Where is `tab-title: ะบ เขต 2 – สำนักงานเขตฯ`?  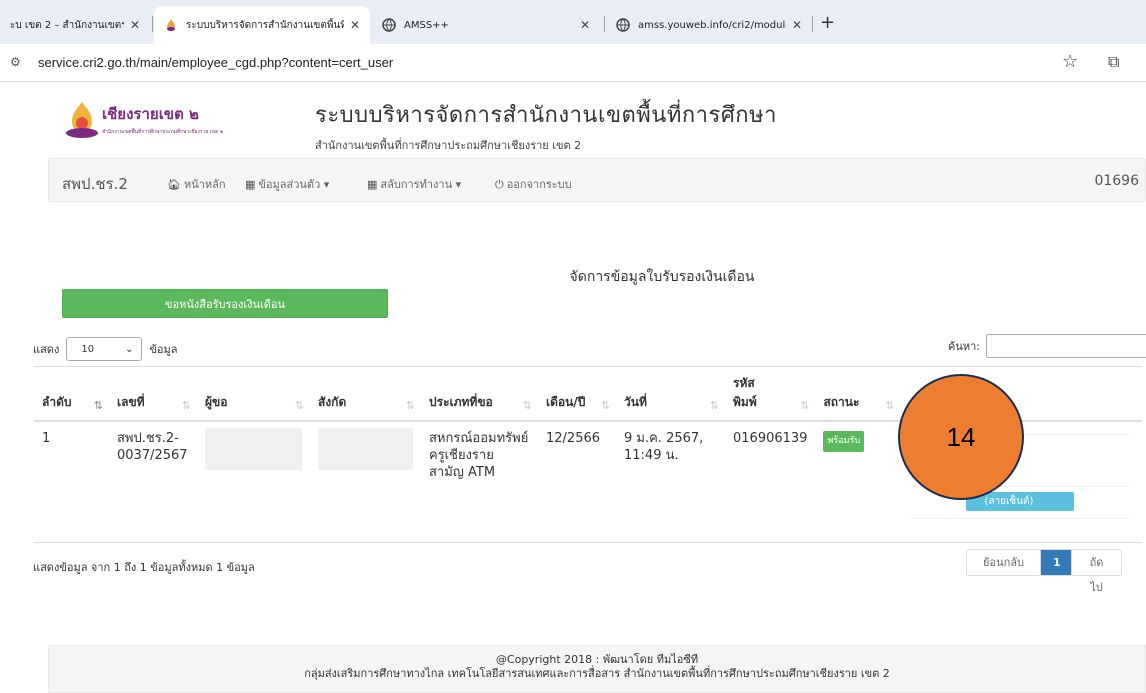 tab-title: ะบ เขต 2 – สำนักงานเขตฯ is located at coordinates (67, 25).